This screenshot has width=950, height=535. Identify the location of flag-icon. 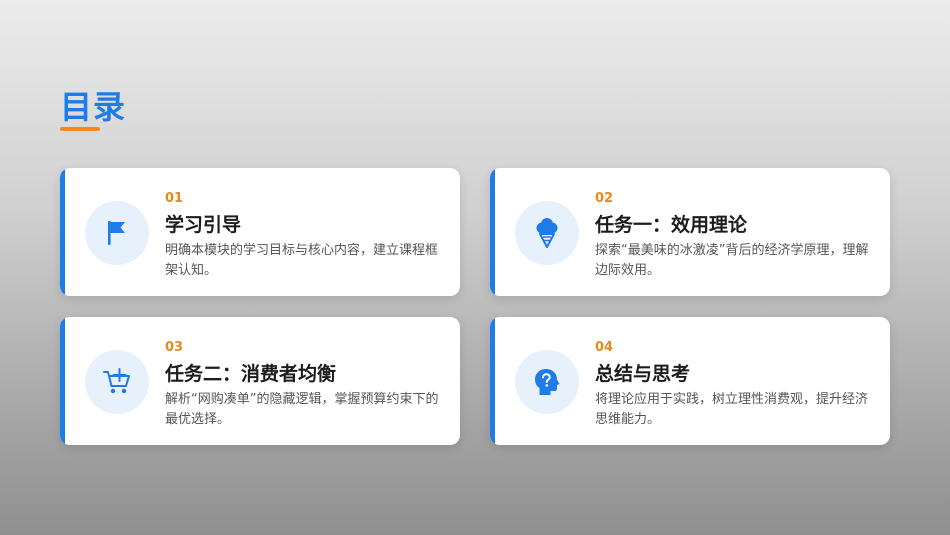
(117, 233).